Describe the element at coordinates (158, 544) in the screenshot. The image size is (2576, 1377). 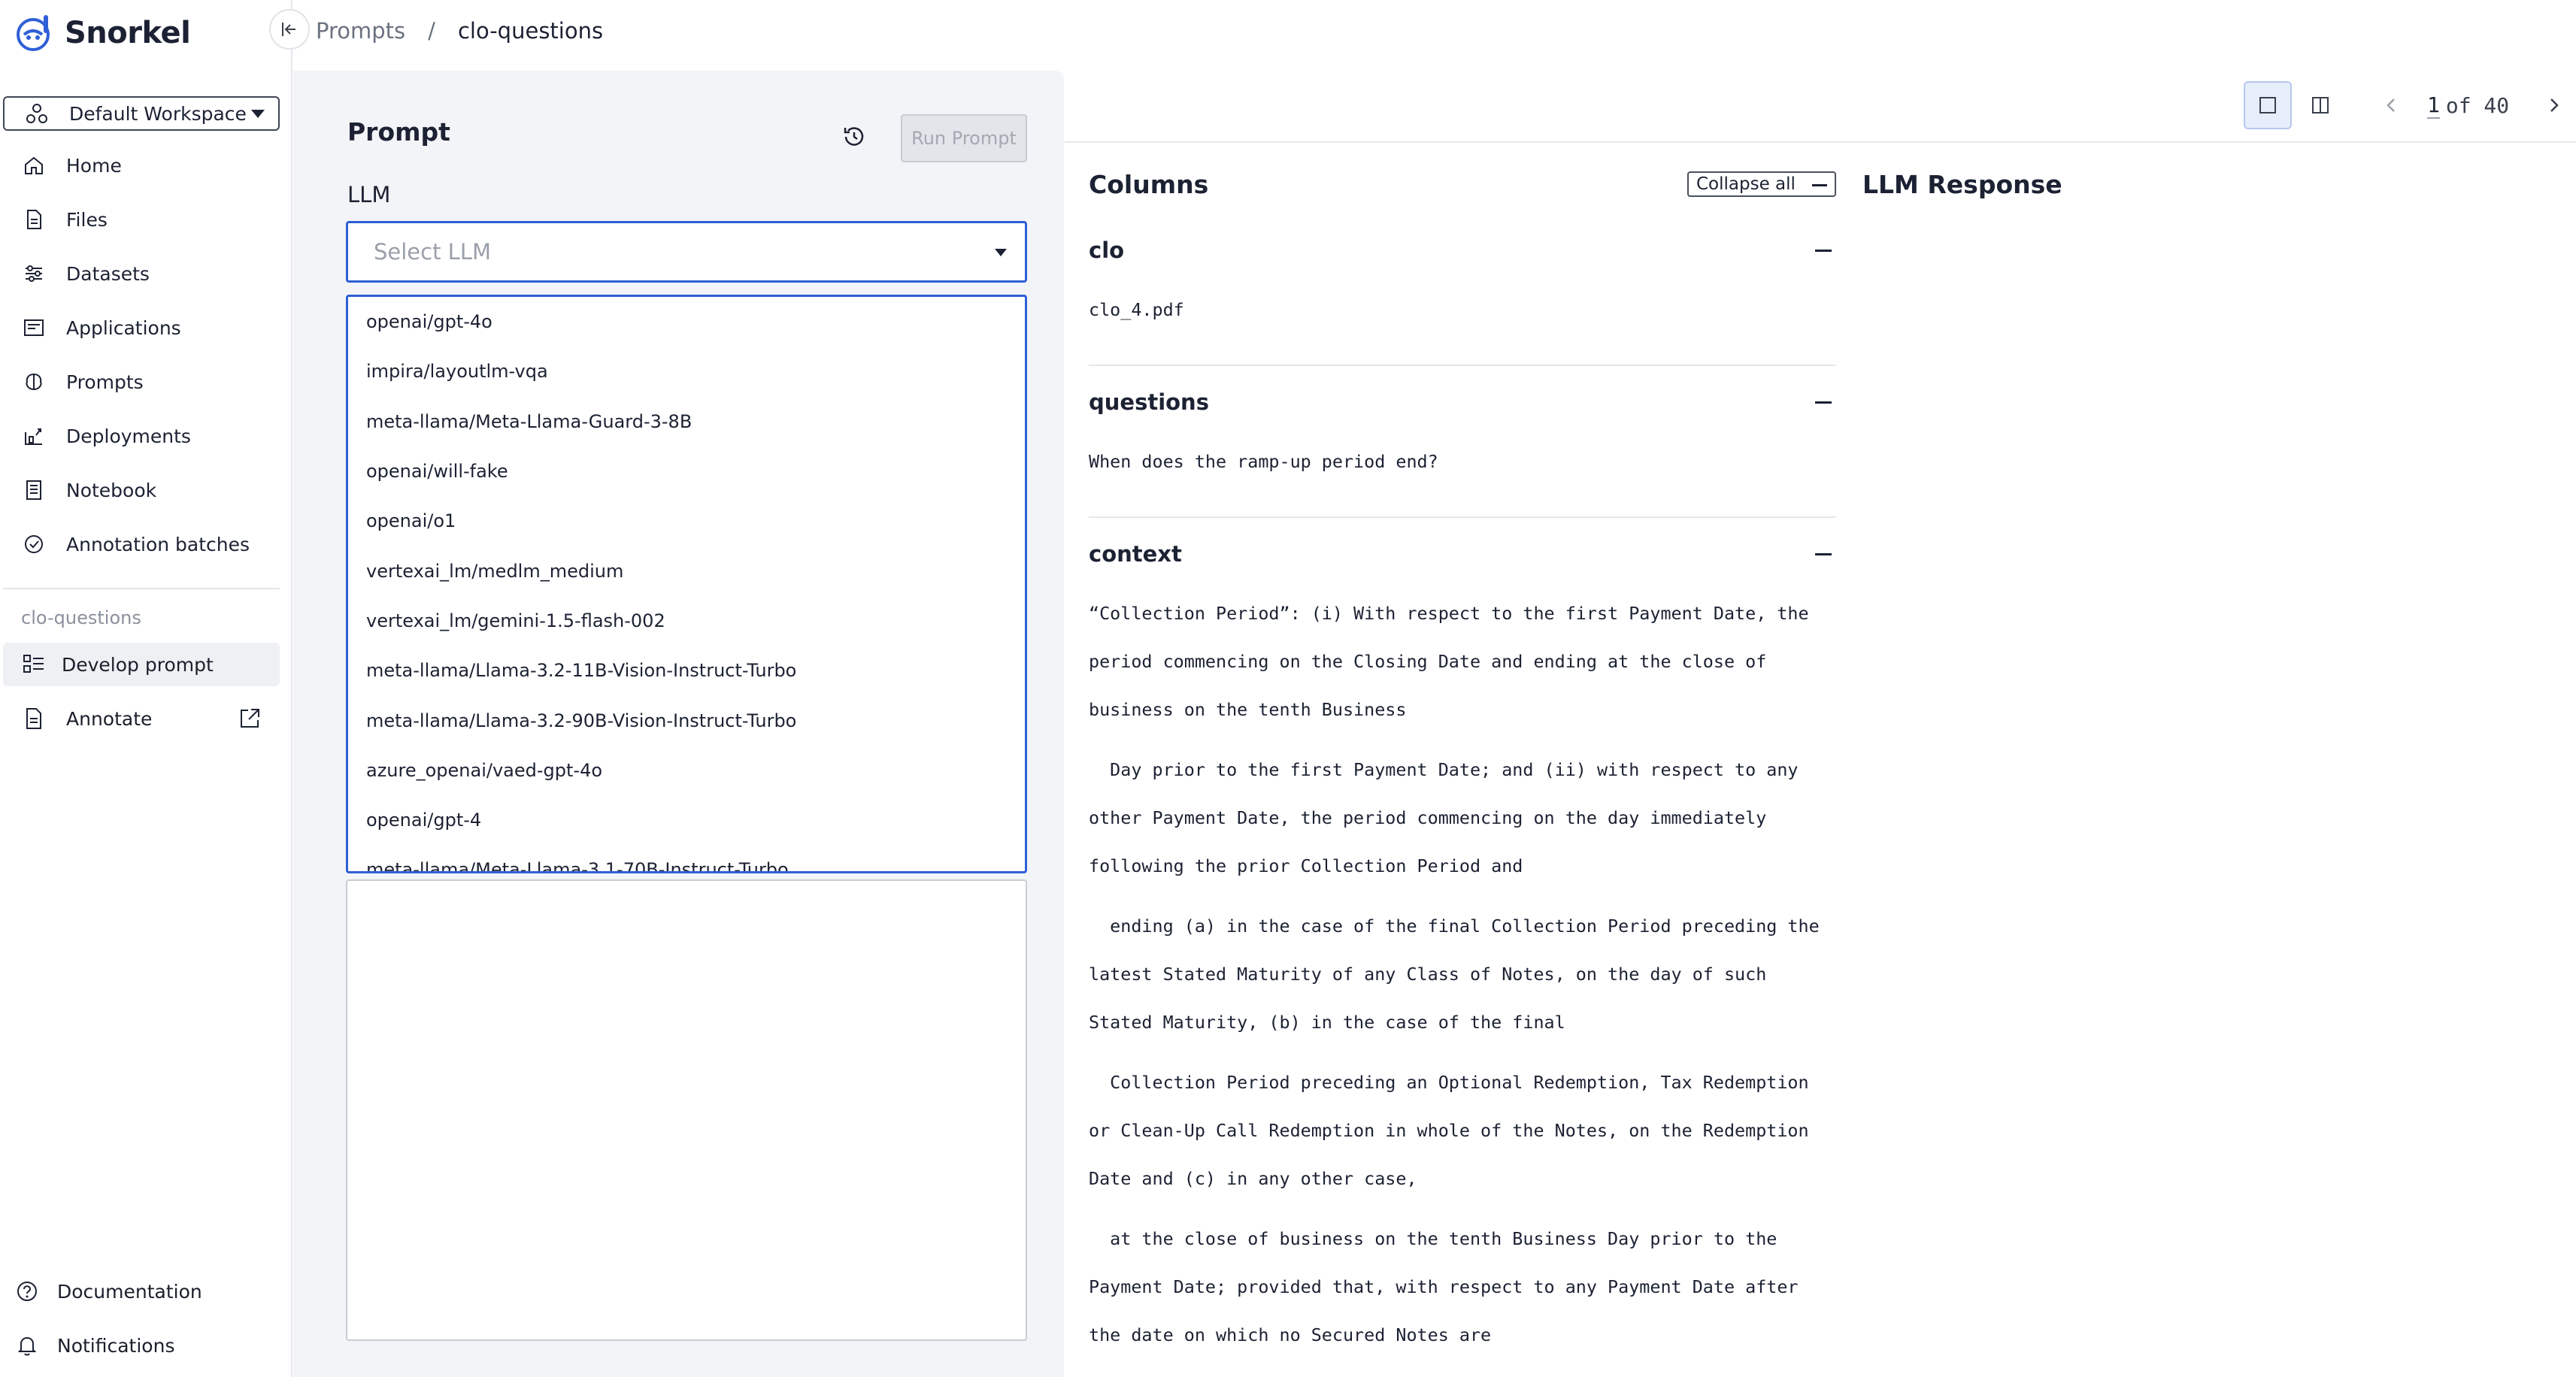
I see `sidebar-item-label: Annotation batches` at that location.